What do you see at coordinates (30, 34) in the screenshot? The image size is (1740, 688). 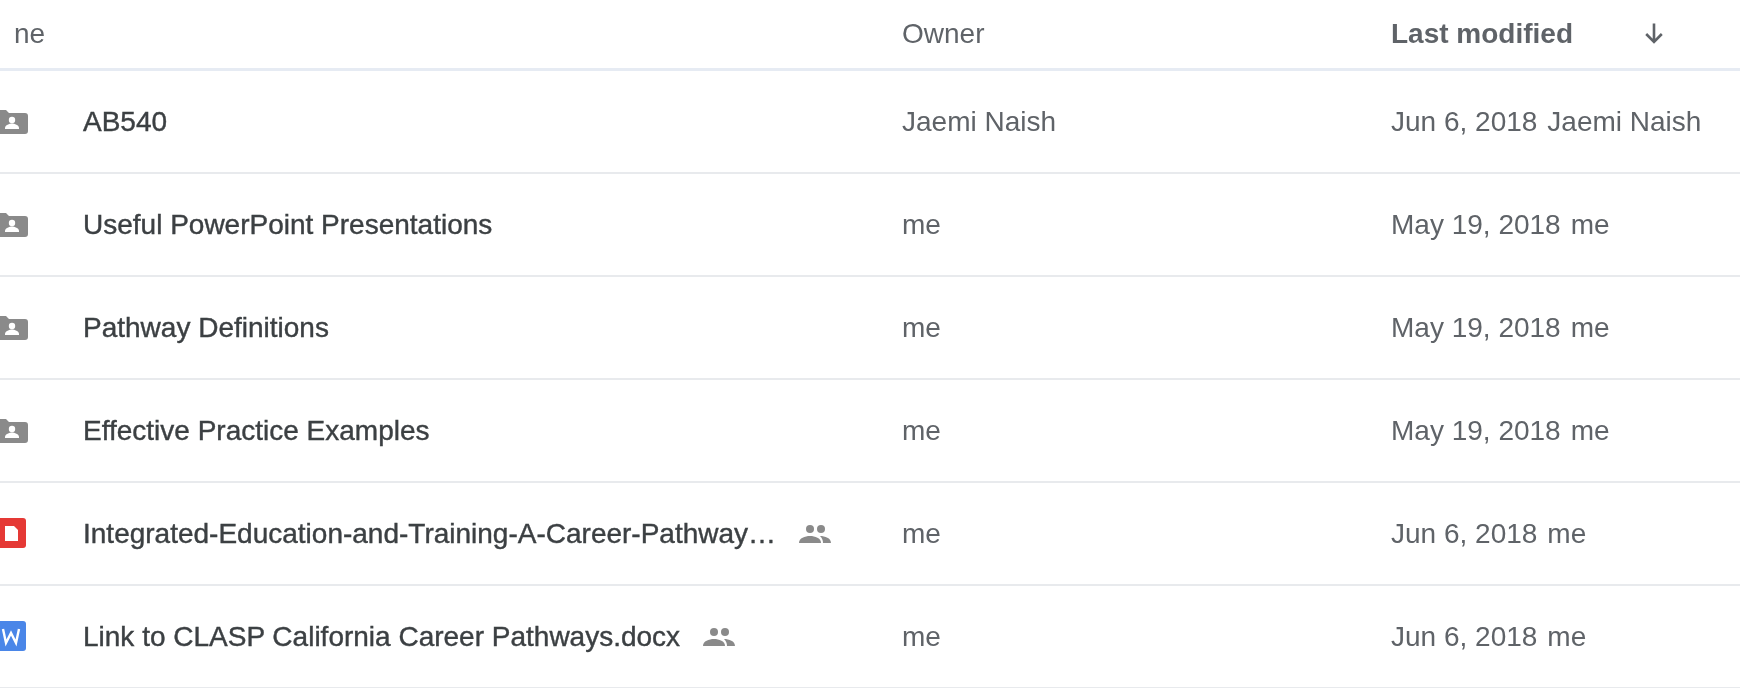 I see `column-header: ne` at bounding box center [30, 34].